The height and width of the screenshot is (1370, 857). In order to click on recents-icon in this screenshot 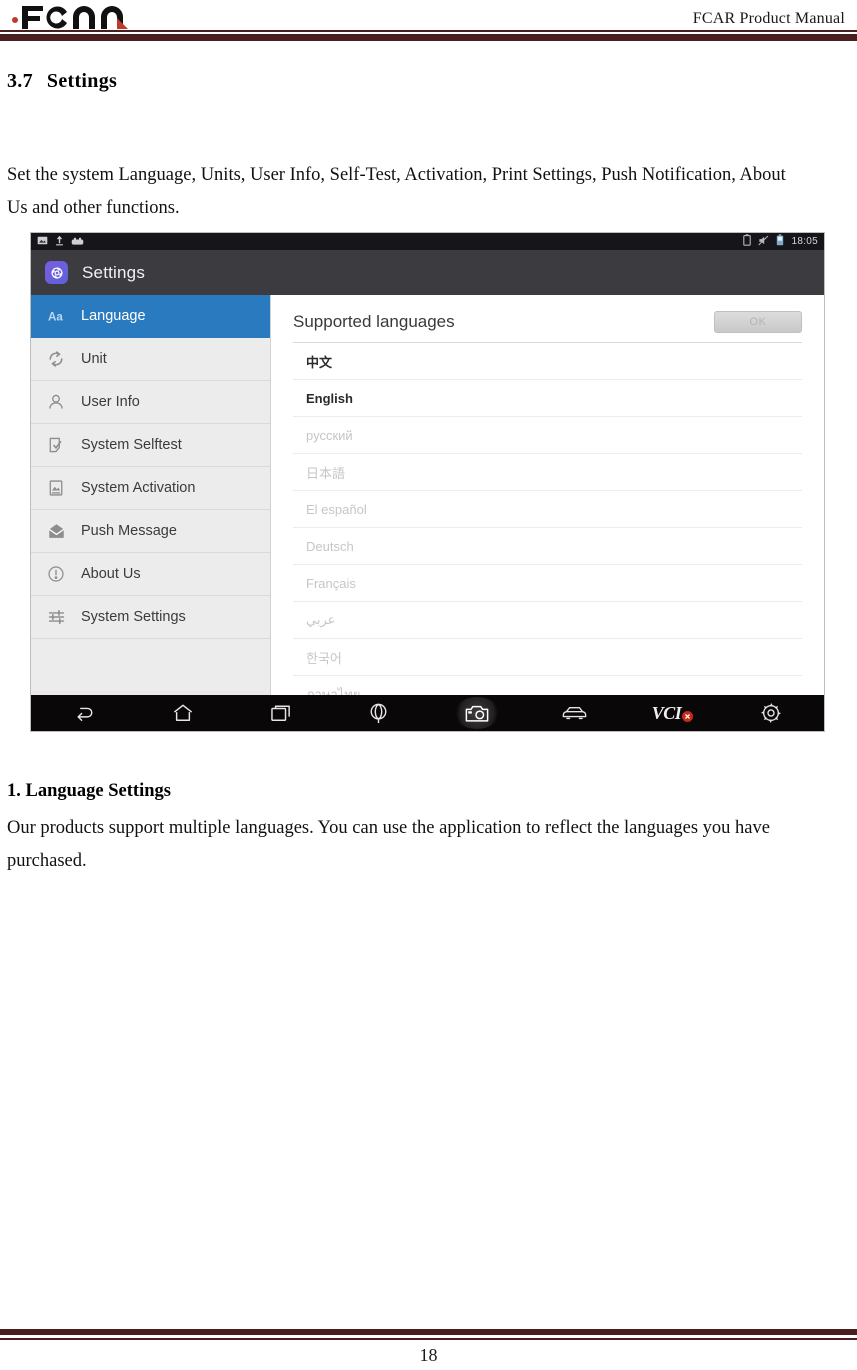, I will do `click(281, 713)`.